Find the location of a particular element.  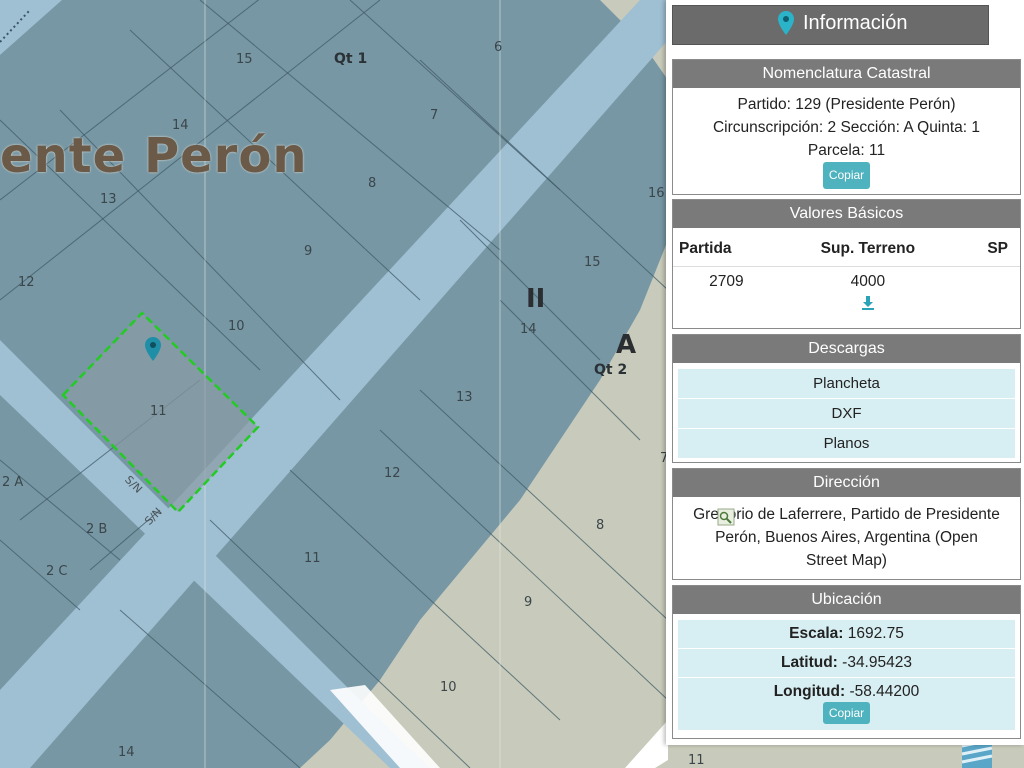

section-title: Ubicación is located at coordinates (846, 600).